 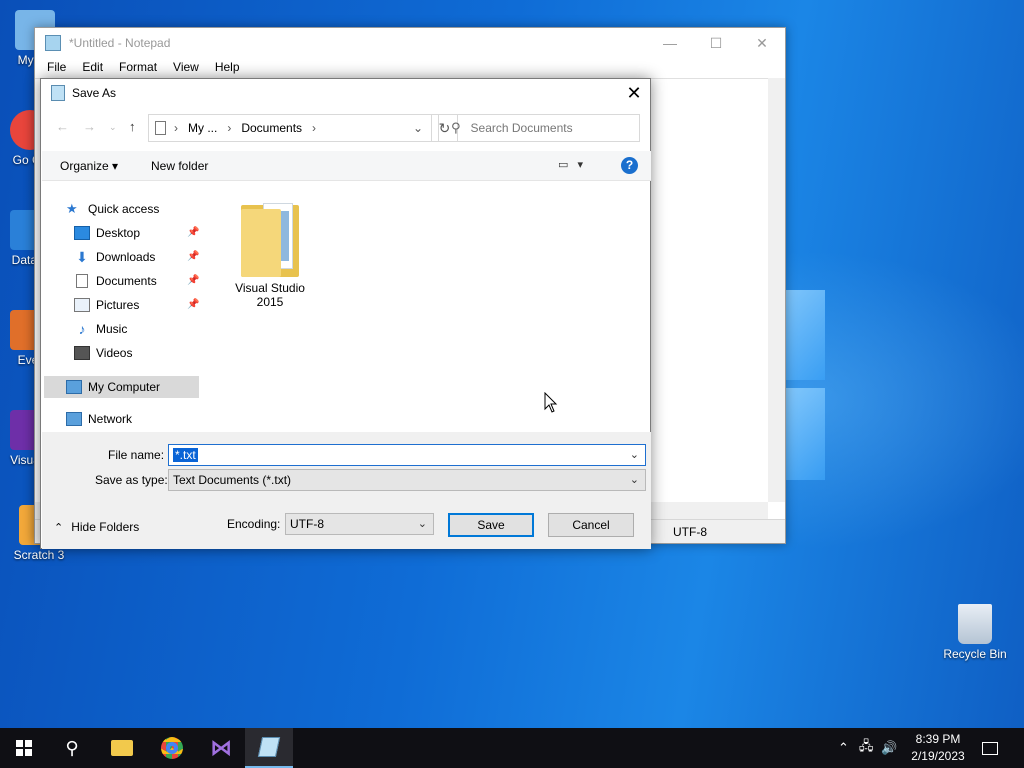 What do you see at coordinates (512, 748) in the screenshot?
I see `taskbar: ⚲ ⋈ ⌃ 🖧 🔊 8:39 PM 2/19/2023` at bounding box center [512, 748].